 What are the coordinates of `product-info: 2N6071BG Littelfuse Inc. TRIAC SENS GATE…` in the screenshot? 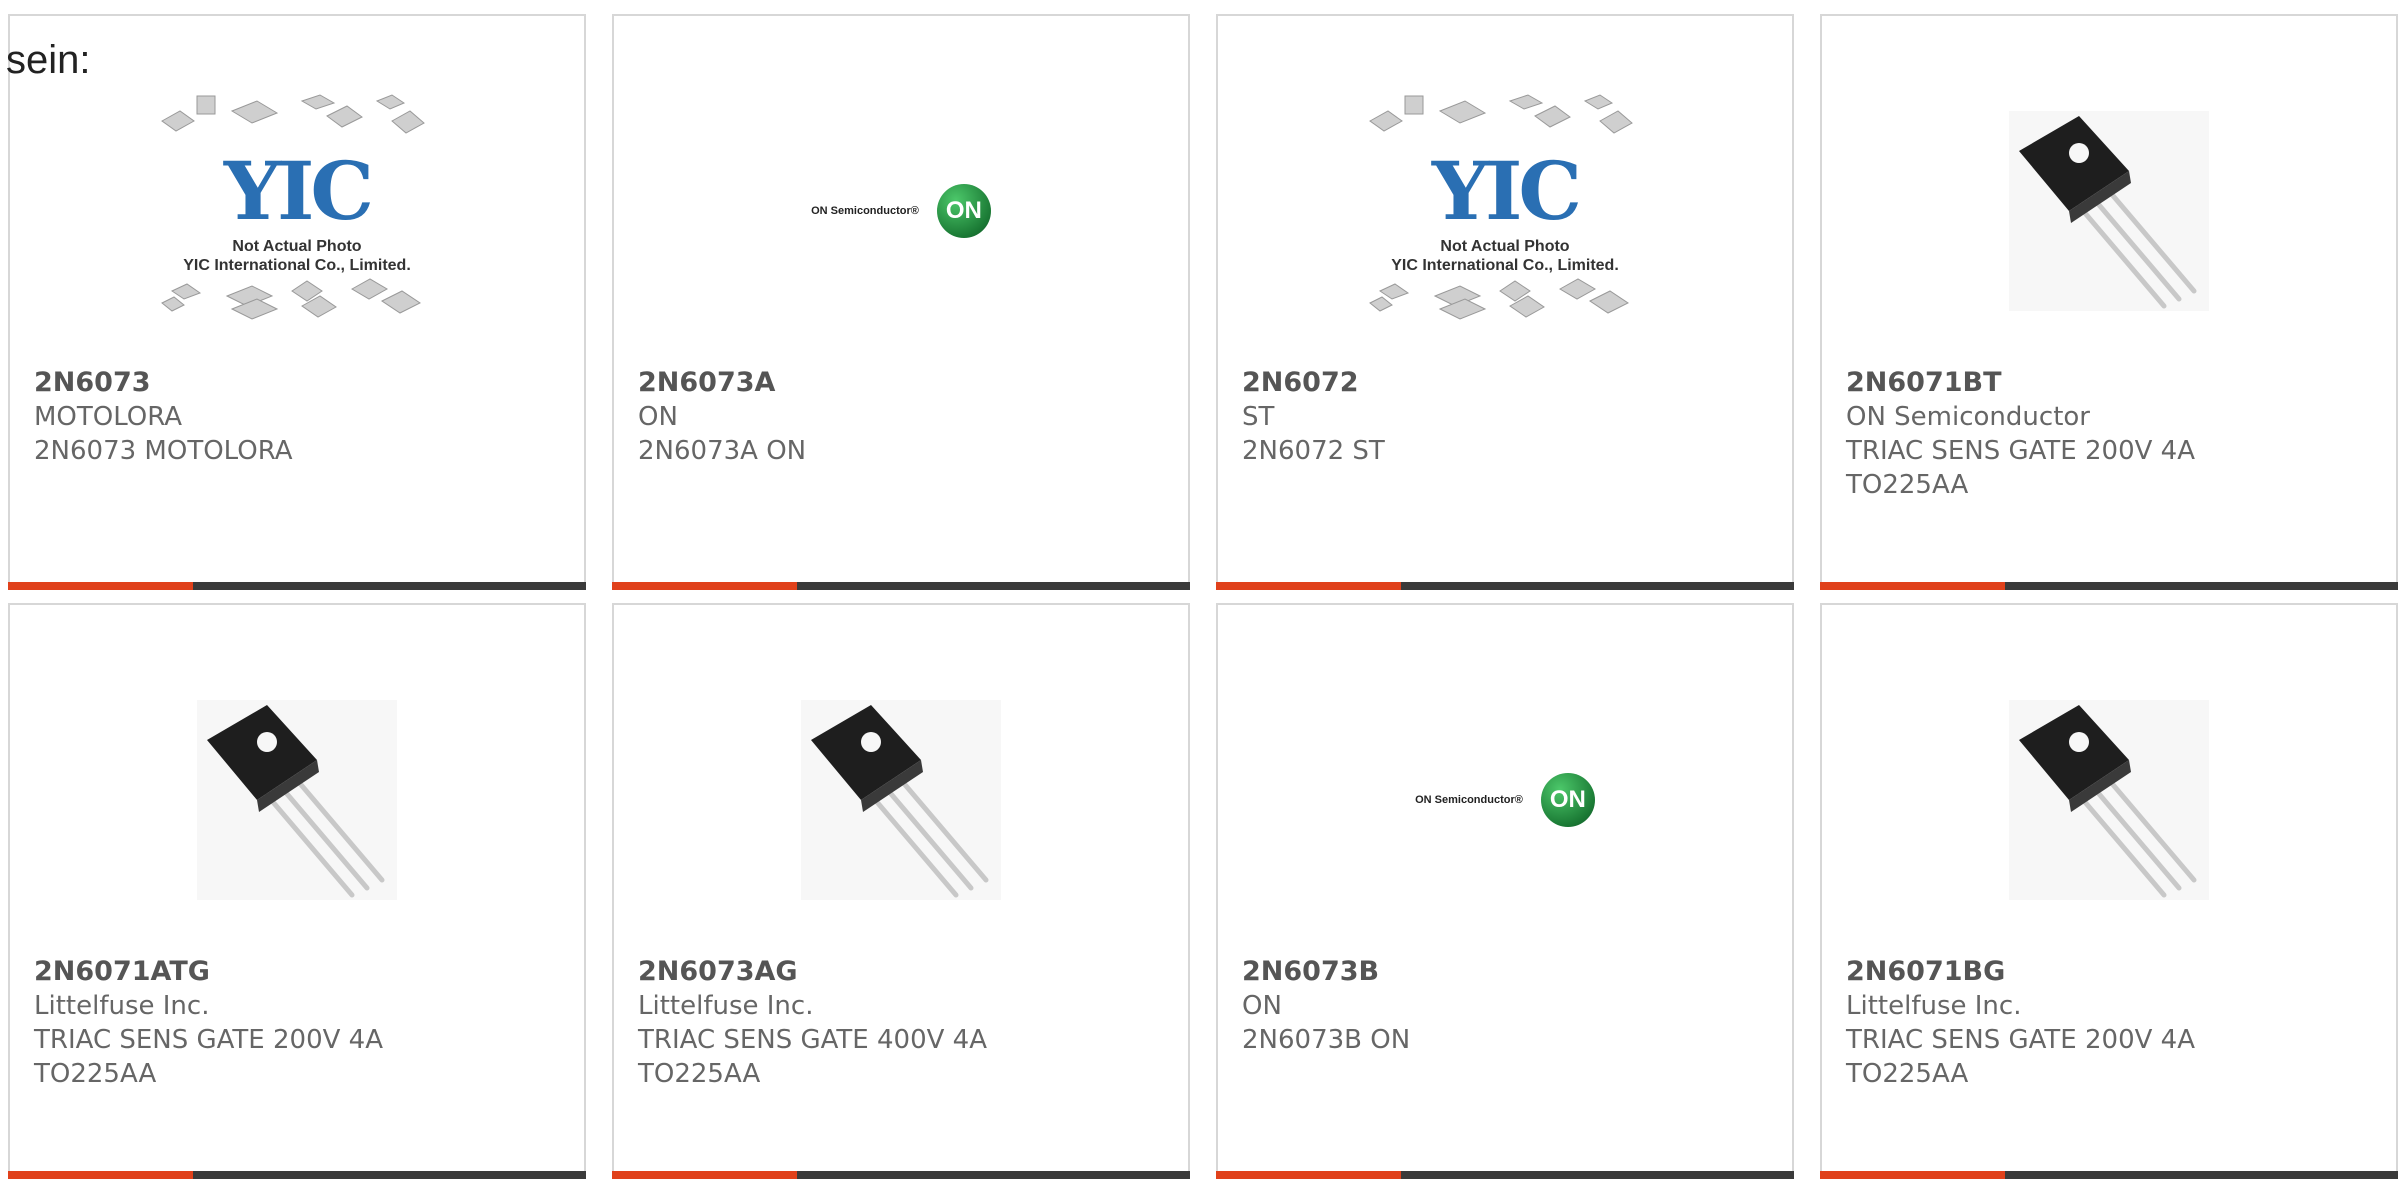 It's located at (2109, 1023).